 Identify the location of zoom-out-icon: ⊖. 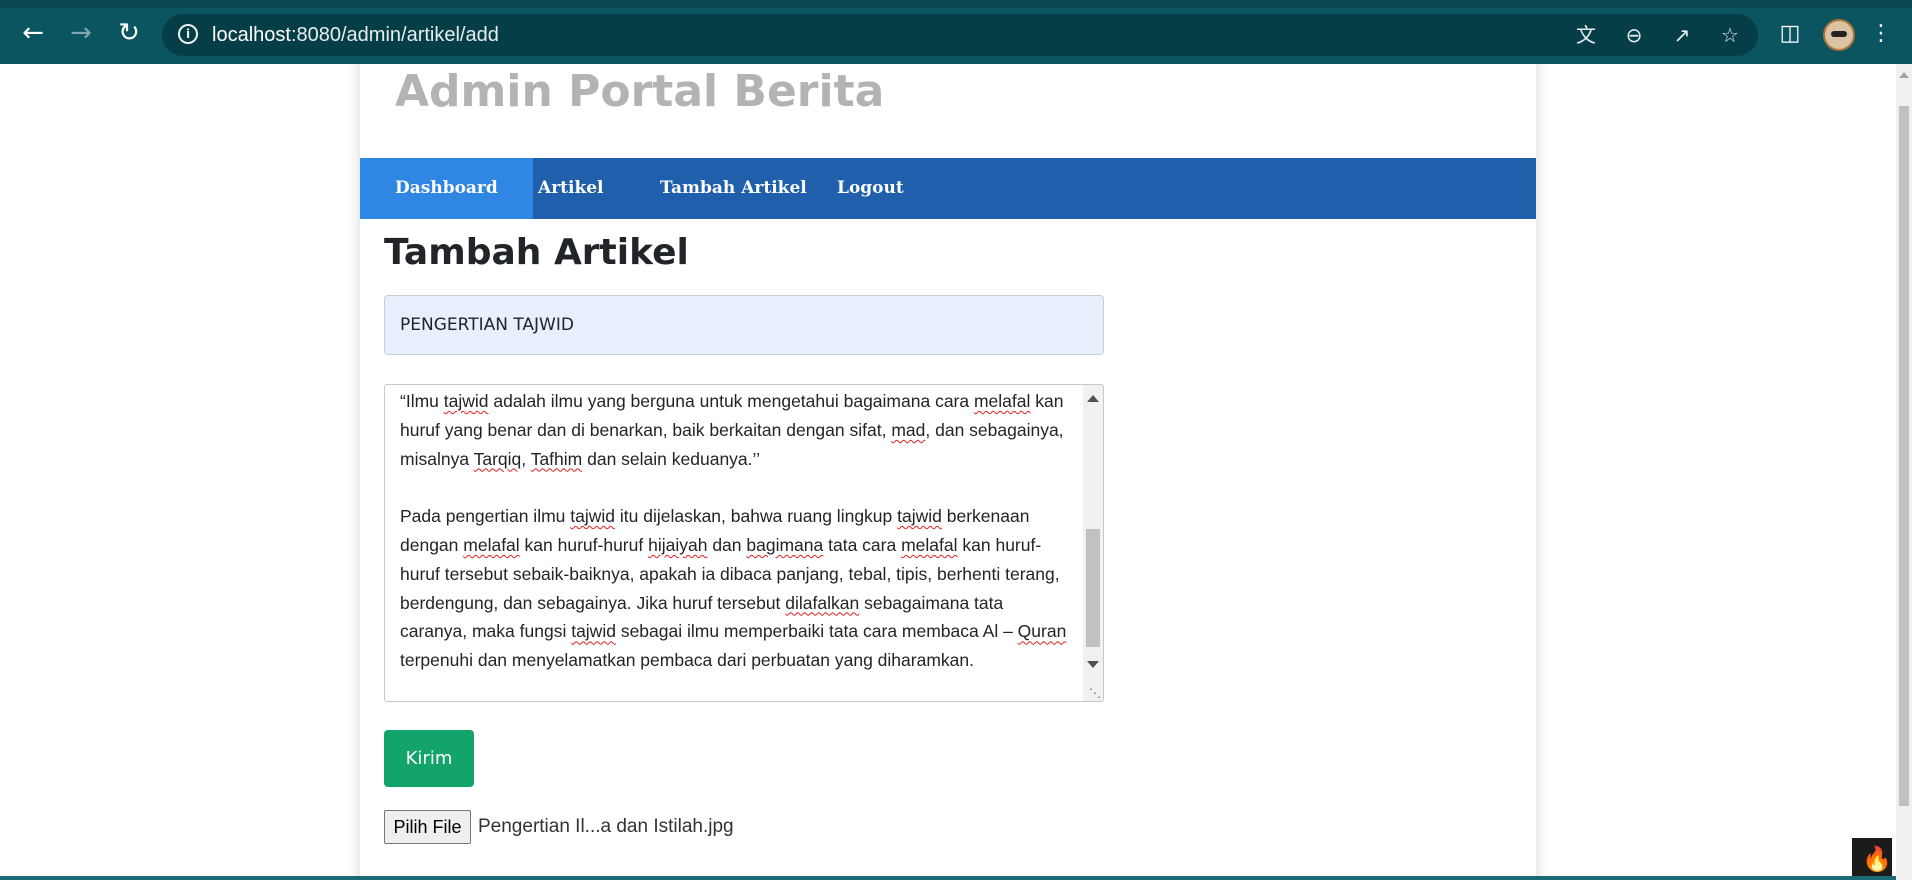
(1634, 35).